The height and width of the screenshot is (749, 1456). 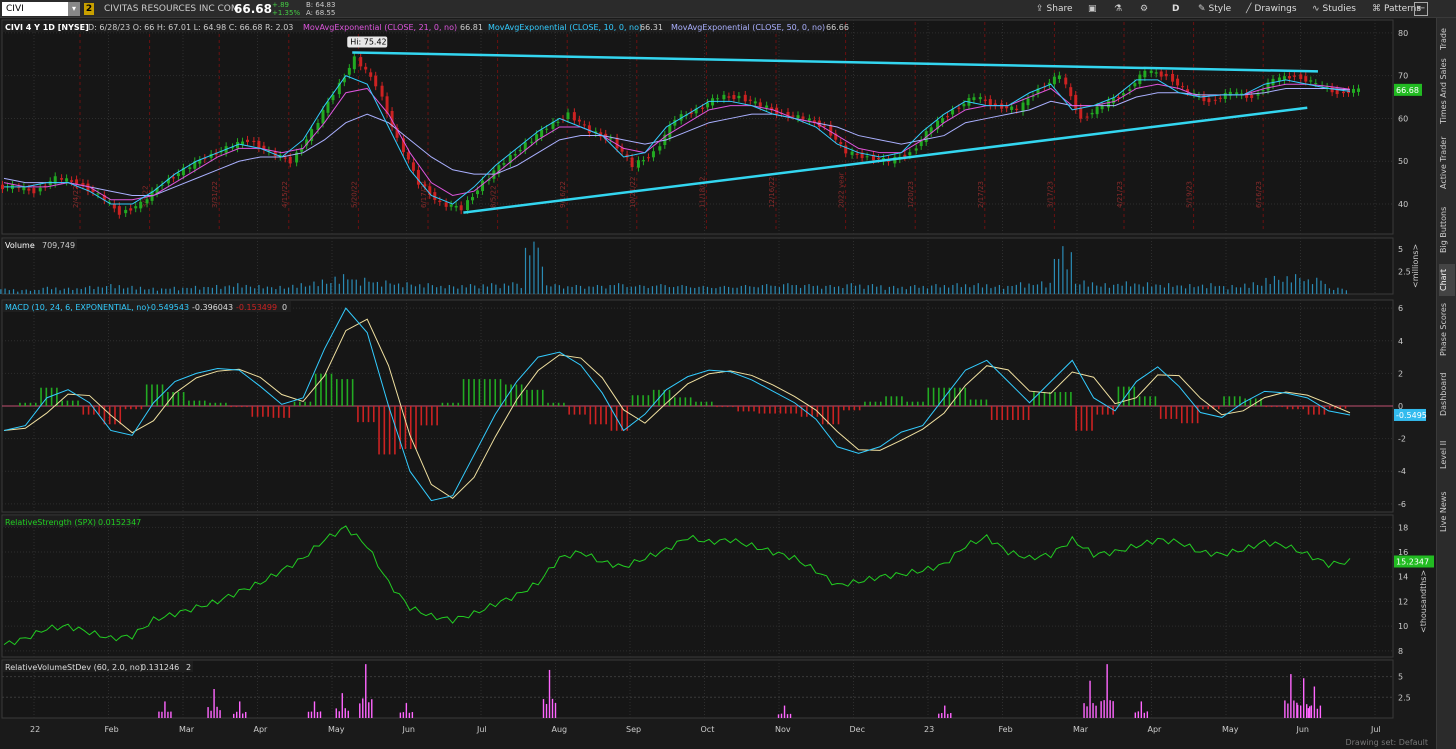 What do you see at coordinates (494, 196) in the screenshot?
I see `date-marker-label: 8/5/22` at bounding box center [494, 196].